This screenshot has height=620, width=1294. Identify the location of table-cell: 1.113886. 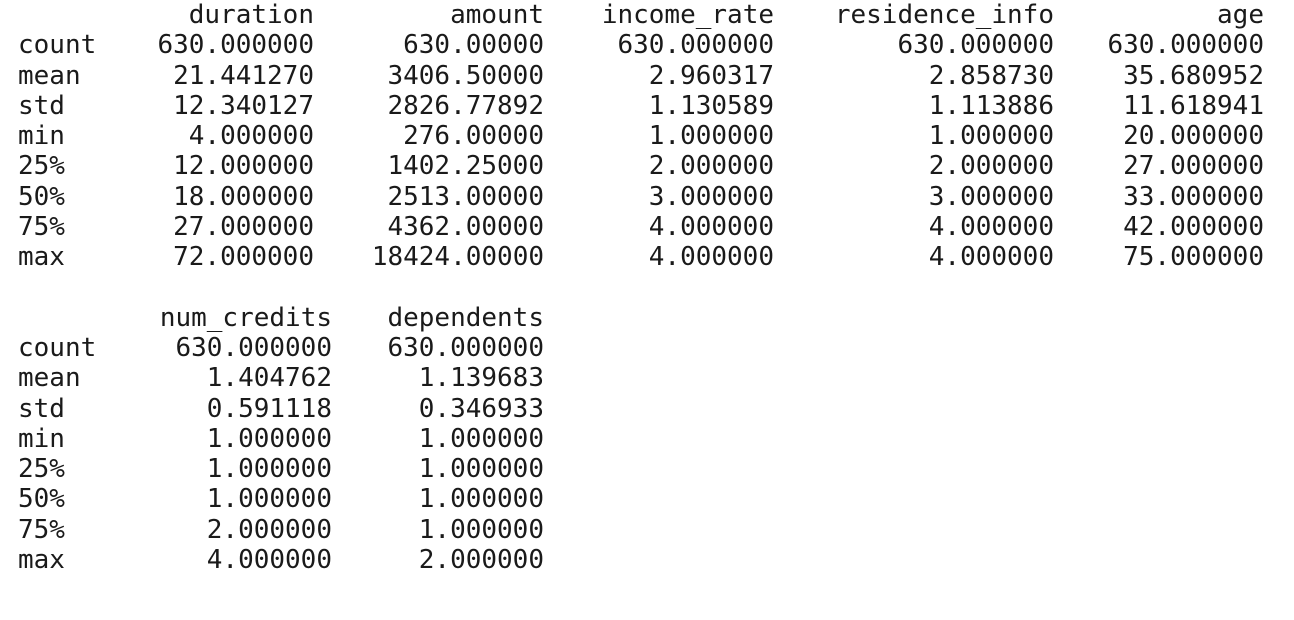
(991, 105).